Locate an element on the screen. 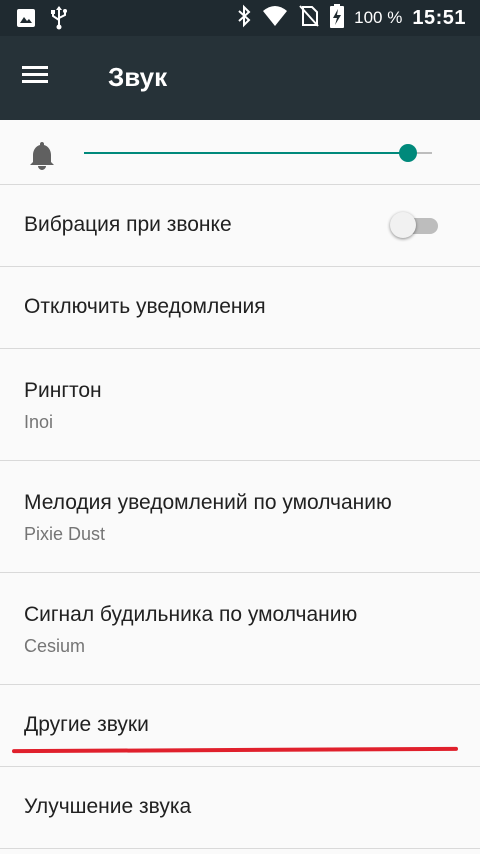  bluetooth-icon is located at coordinates (244, 18).